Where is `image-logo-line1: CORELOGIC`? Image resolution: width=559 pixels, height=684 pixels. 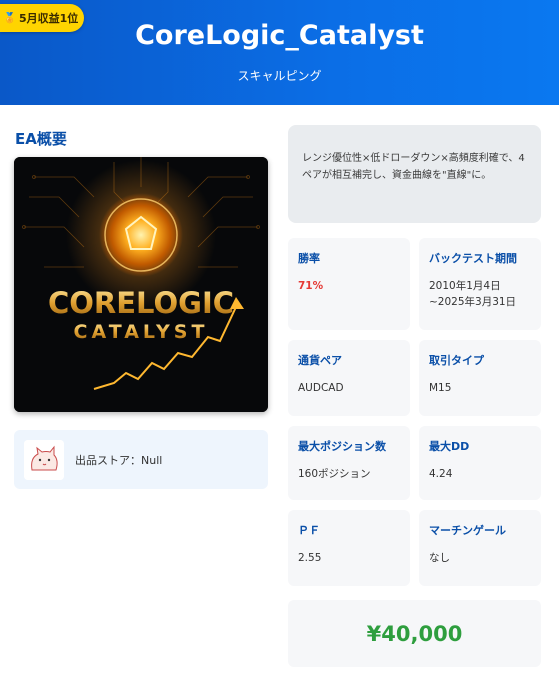 image-logo-line1: CORELOGIC is located at coordinates (141, 303).